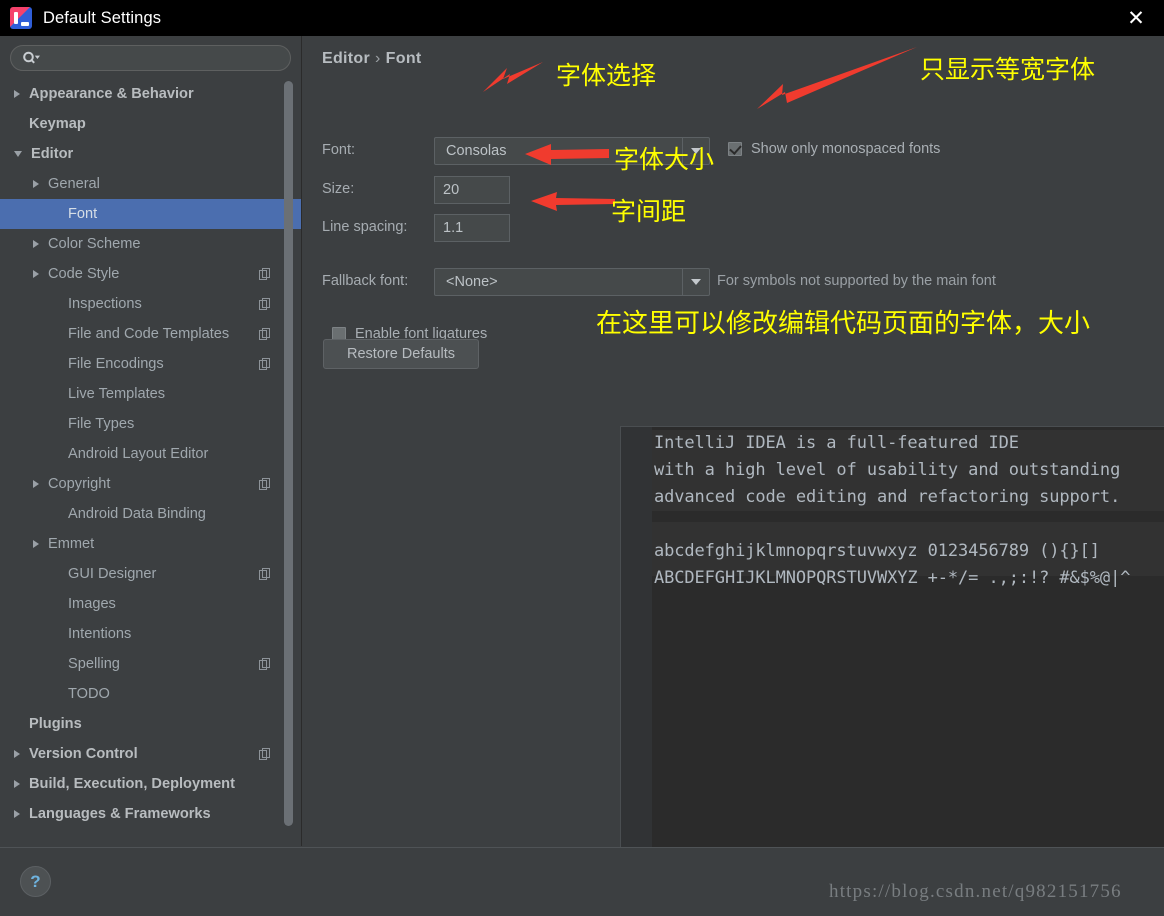 This screenshot has width=1164, height=916. I want to click on sidebar-item-label: Images, so click(92, 604).